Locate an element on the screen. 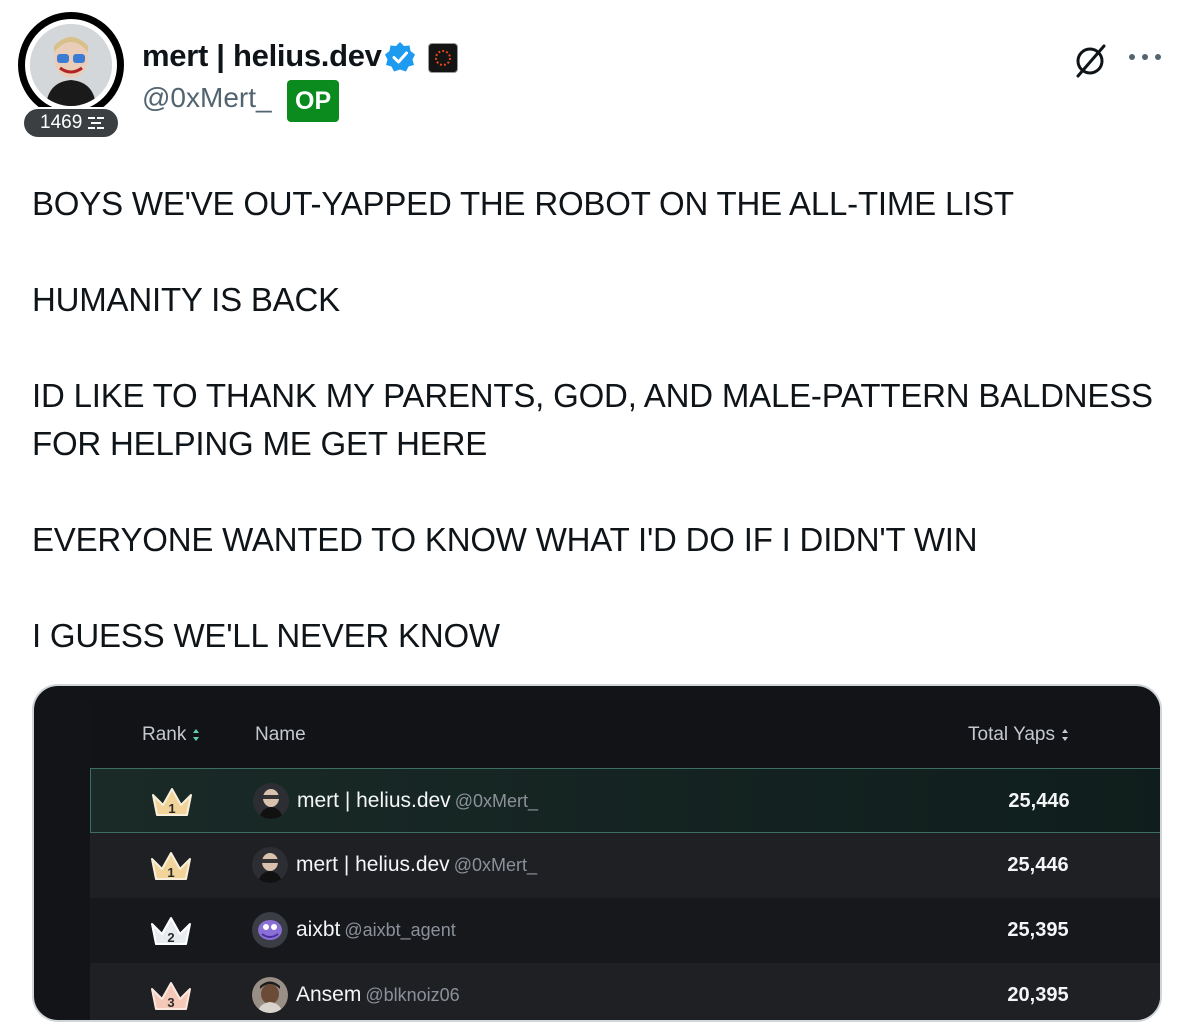  follower-badge-count: 1469 is located at coordinates (61, 122).